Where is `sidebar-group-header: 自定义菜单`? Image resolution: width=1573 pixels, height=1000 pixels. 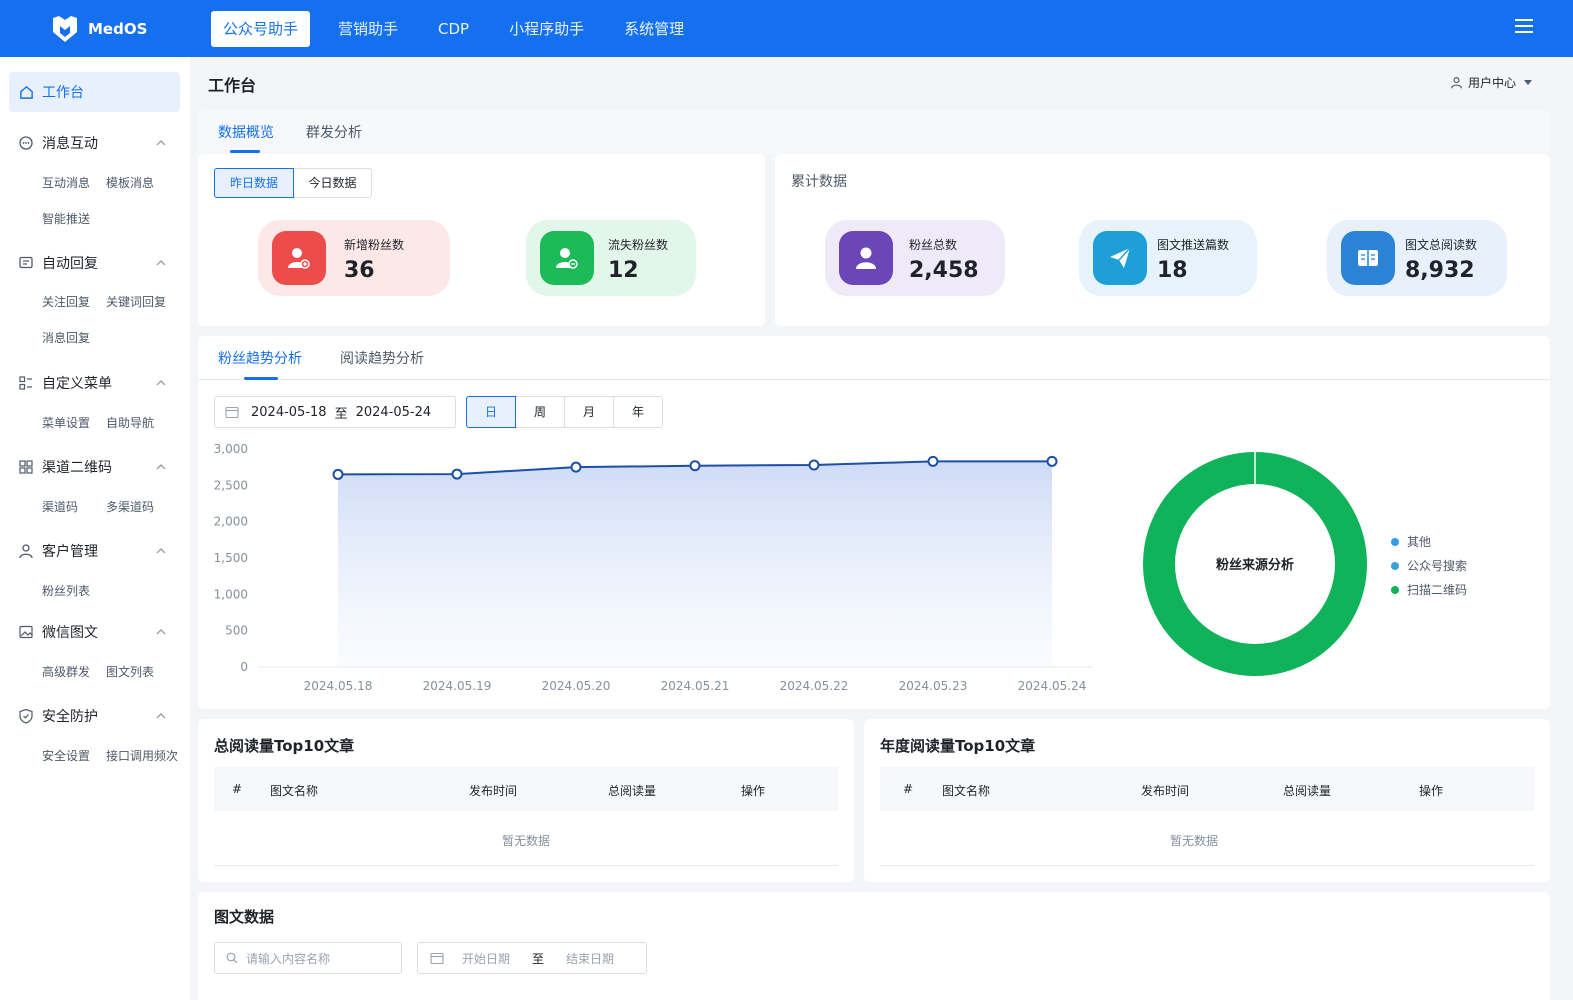 sidebar-group-header: 自定义菜单 is located at coordinates (95, 383).